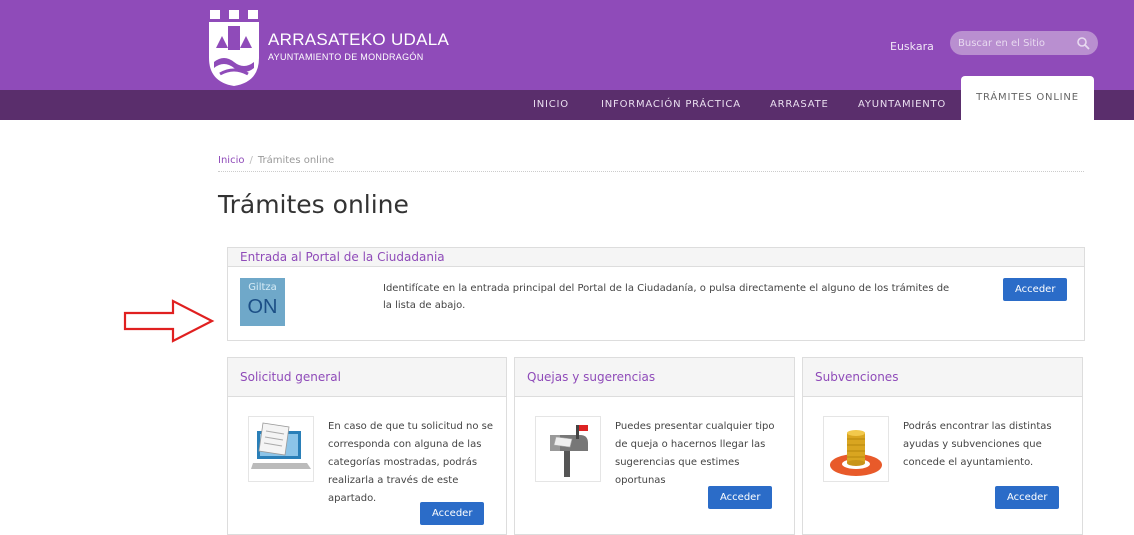 This screenshot has width=1134, height=535. Describe the element at coordinates (568, 449) in the screenshot. I see `mailbox-icon` at that location.